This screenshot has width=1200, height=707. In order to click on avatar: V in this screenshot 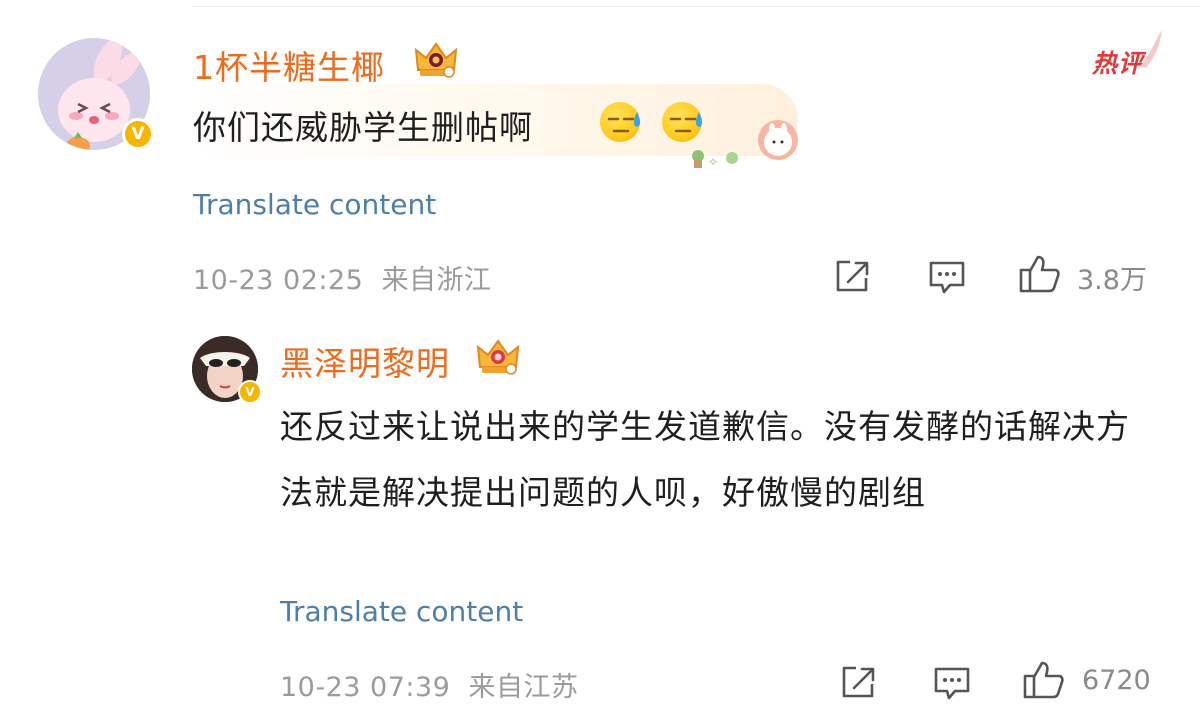, I will do `click(96, 94)`.